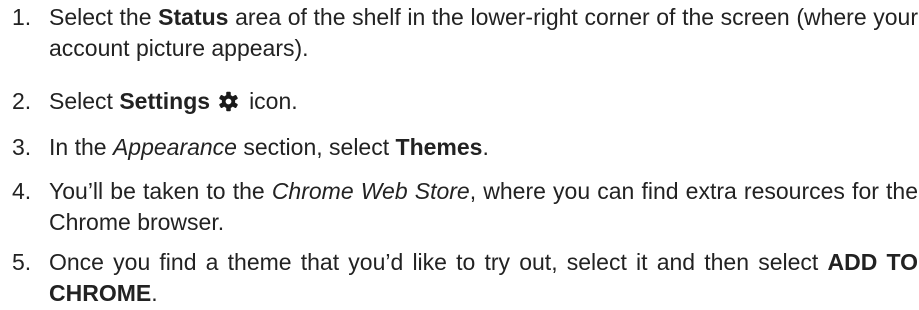 The height and width of the screenshot is (310, 919). I want to click on settings-term: Settings, so click(165, 101).